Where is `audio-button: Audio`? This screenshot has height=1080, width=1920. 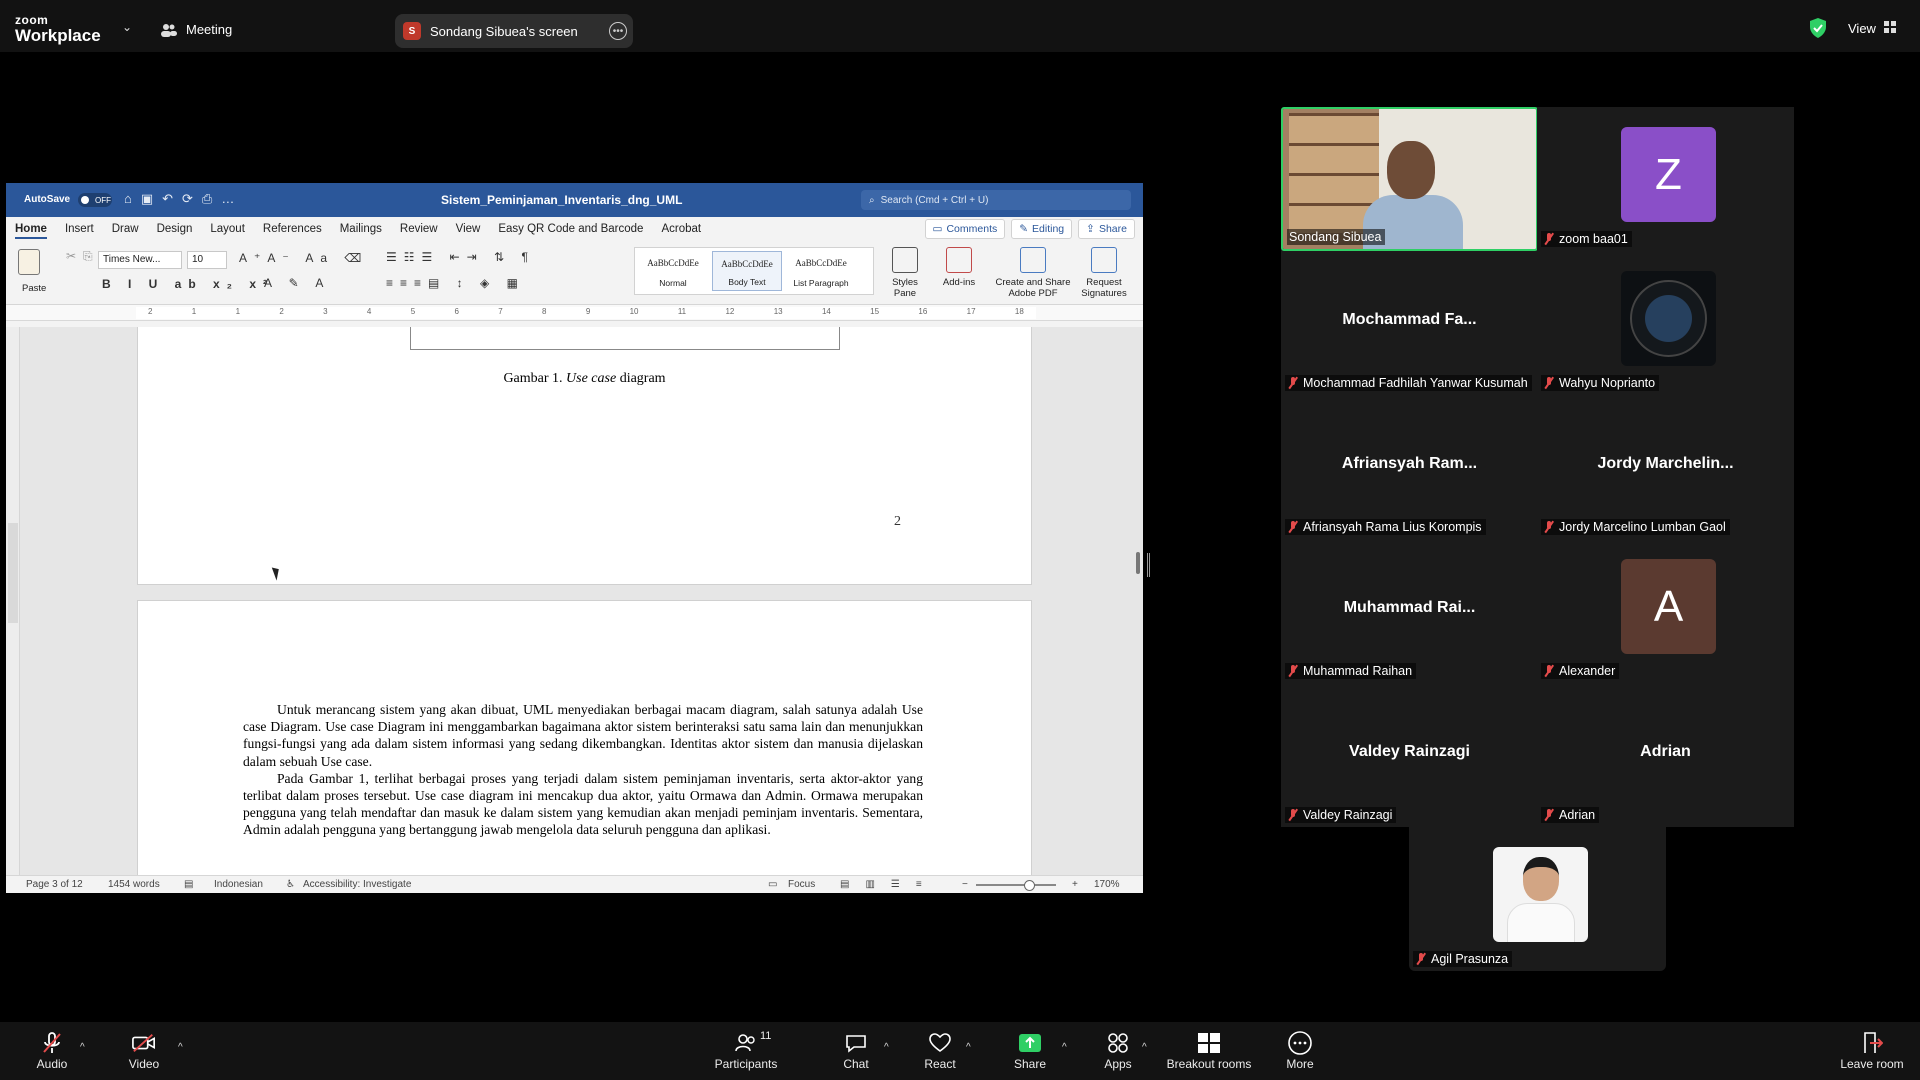
audio-button: Audio is located at coordinates (52, 1051).